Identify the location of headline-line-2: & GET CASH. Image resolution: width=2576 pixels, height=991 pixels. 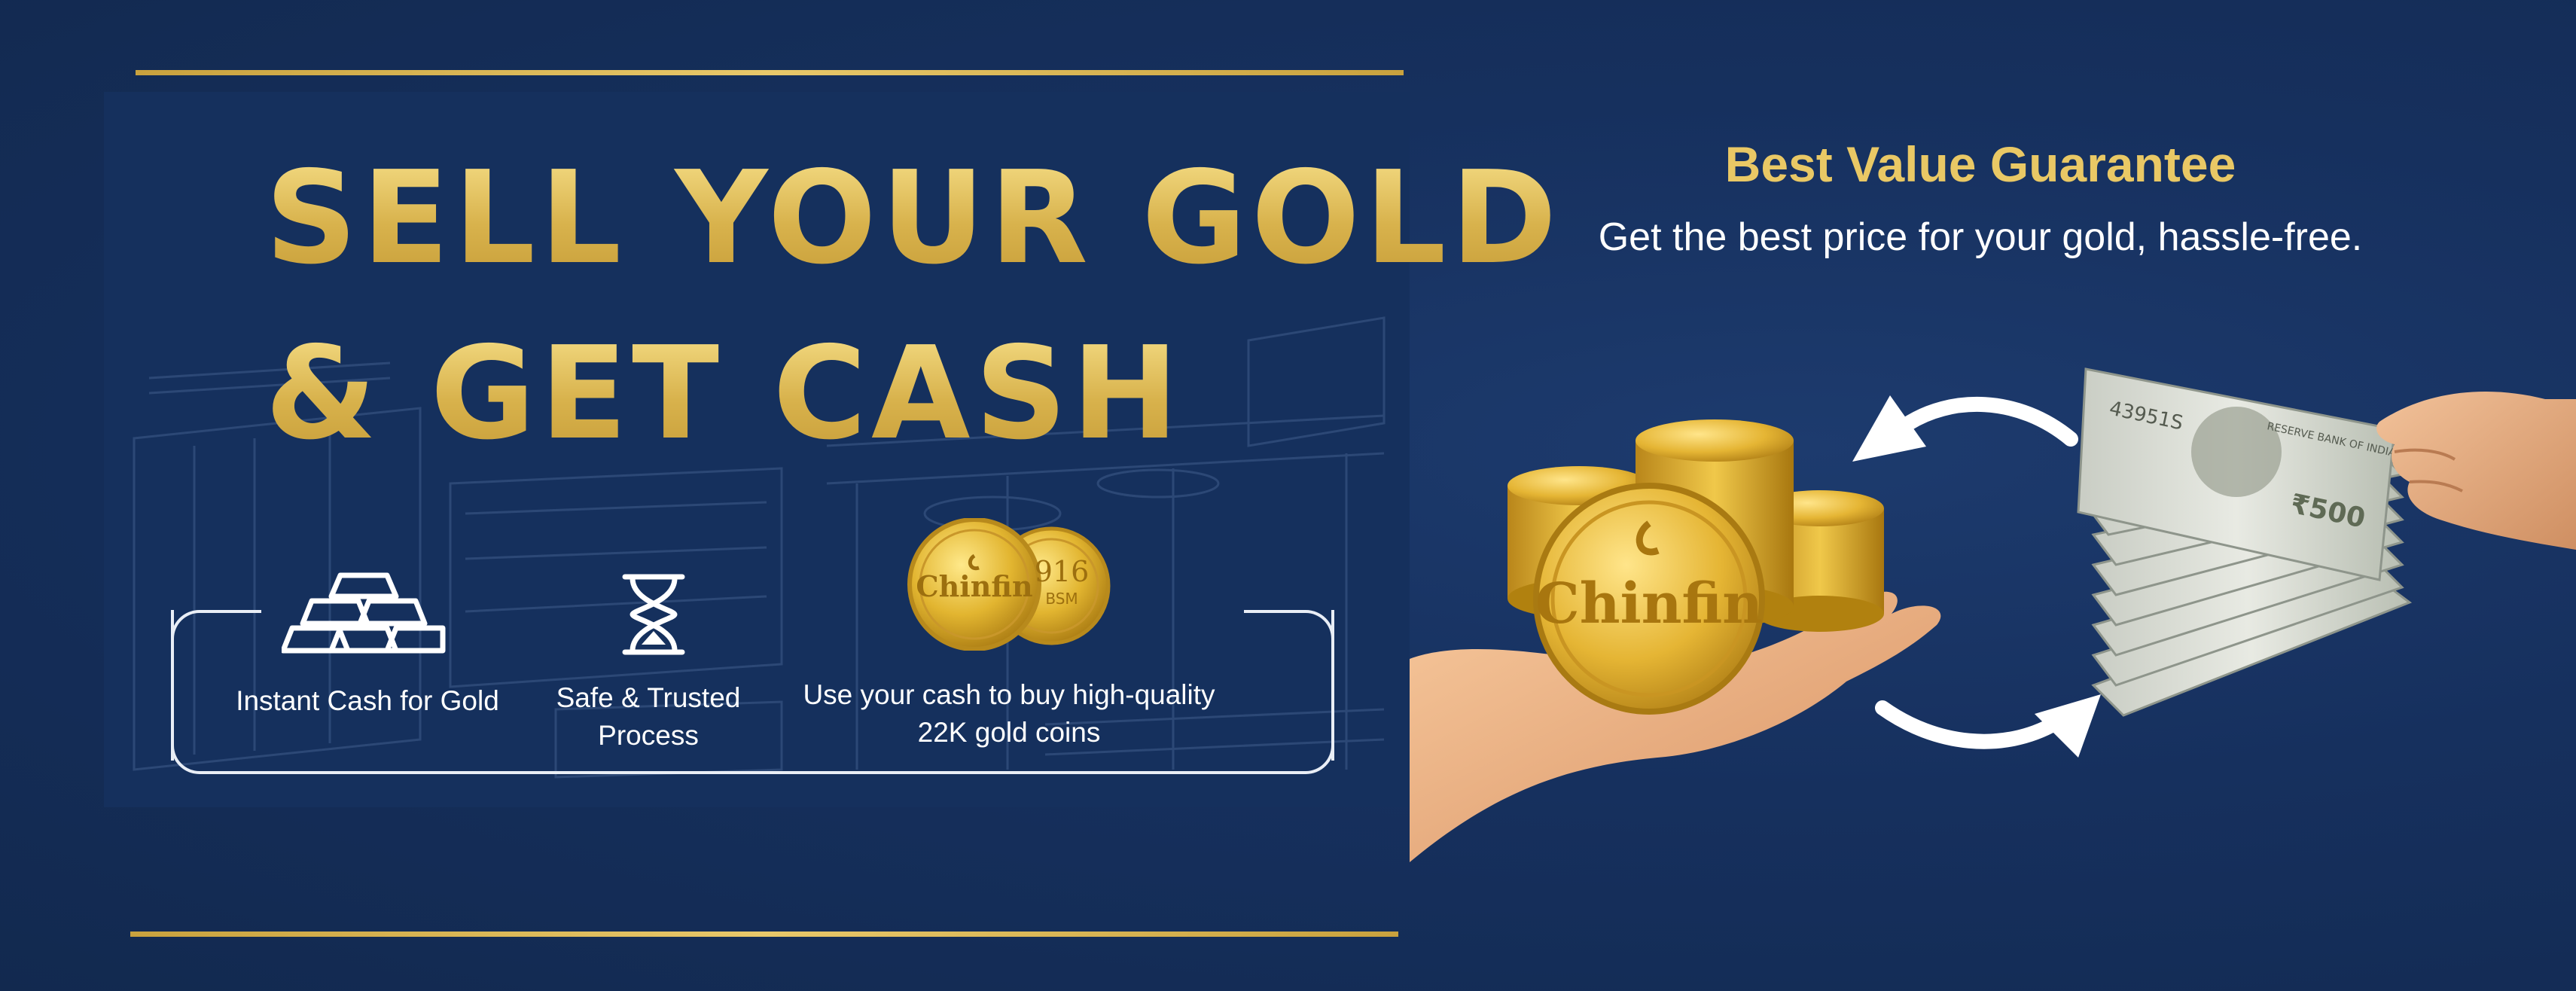
(724, 393).